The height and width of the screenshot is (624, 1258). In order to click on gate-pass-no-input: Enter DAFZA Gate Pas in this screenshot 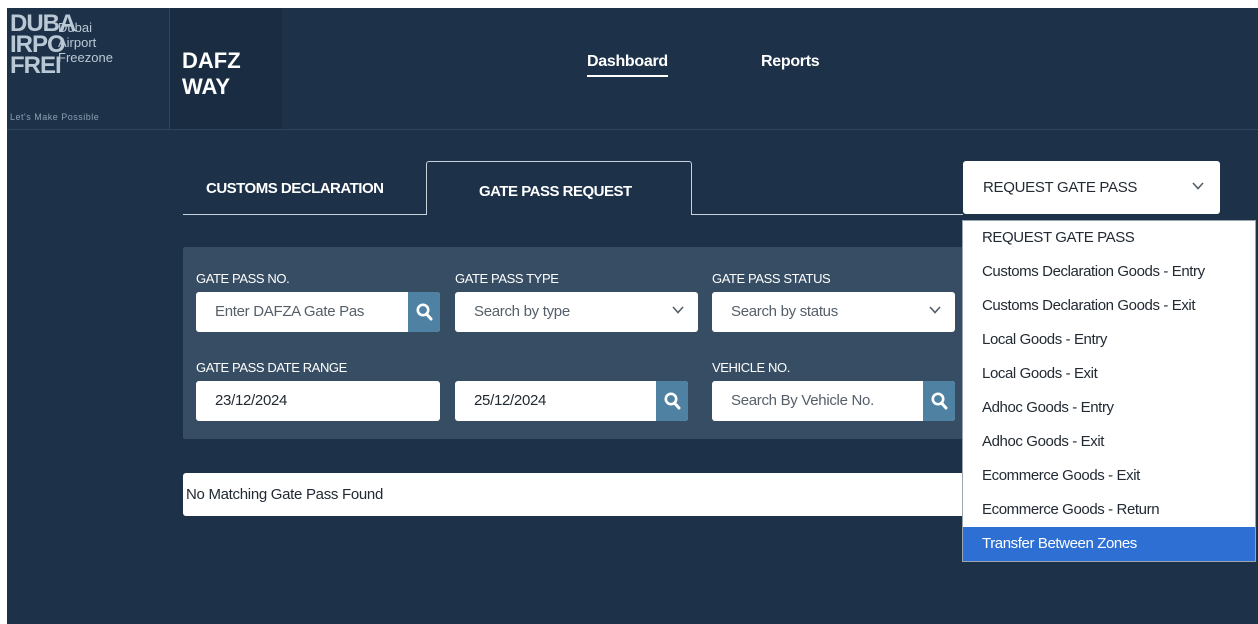, I will do `click(318, 312)`.